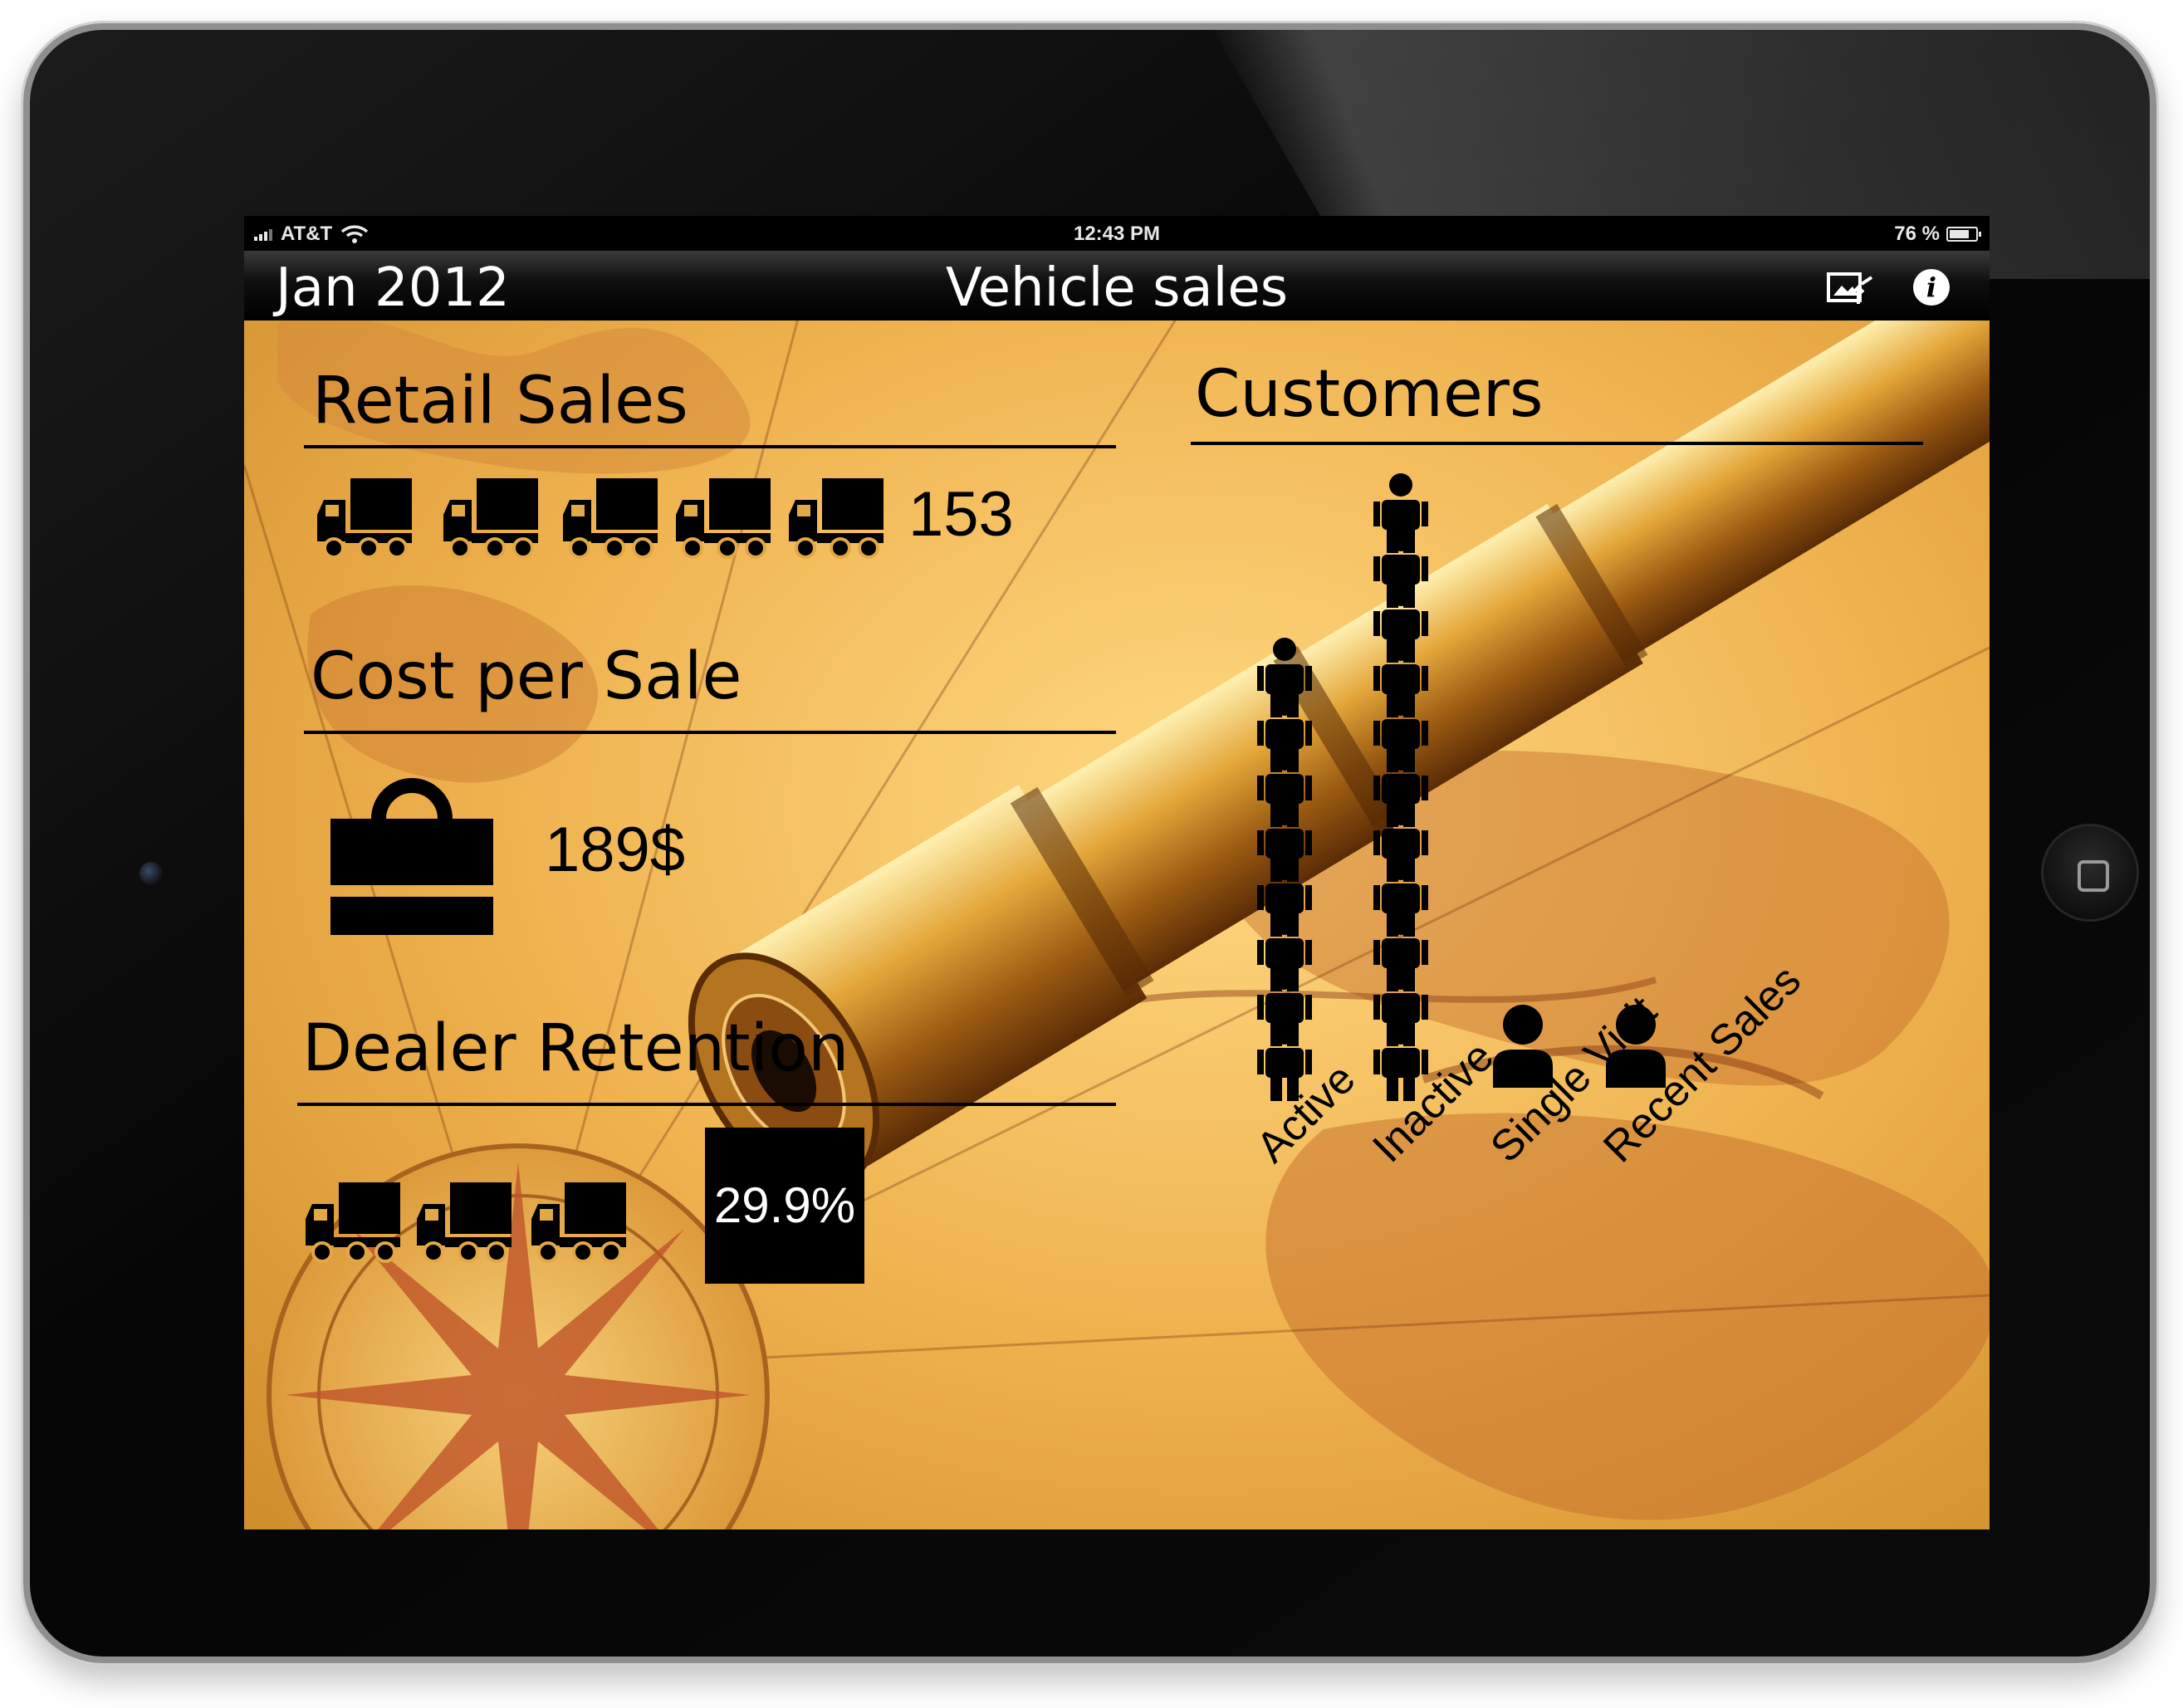 The height and width of the screenshot is (1708, 2183). I want to click on cost-per-sale-value: 189$, so click(615, 850).